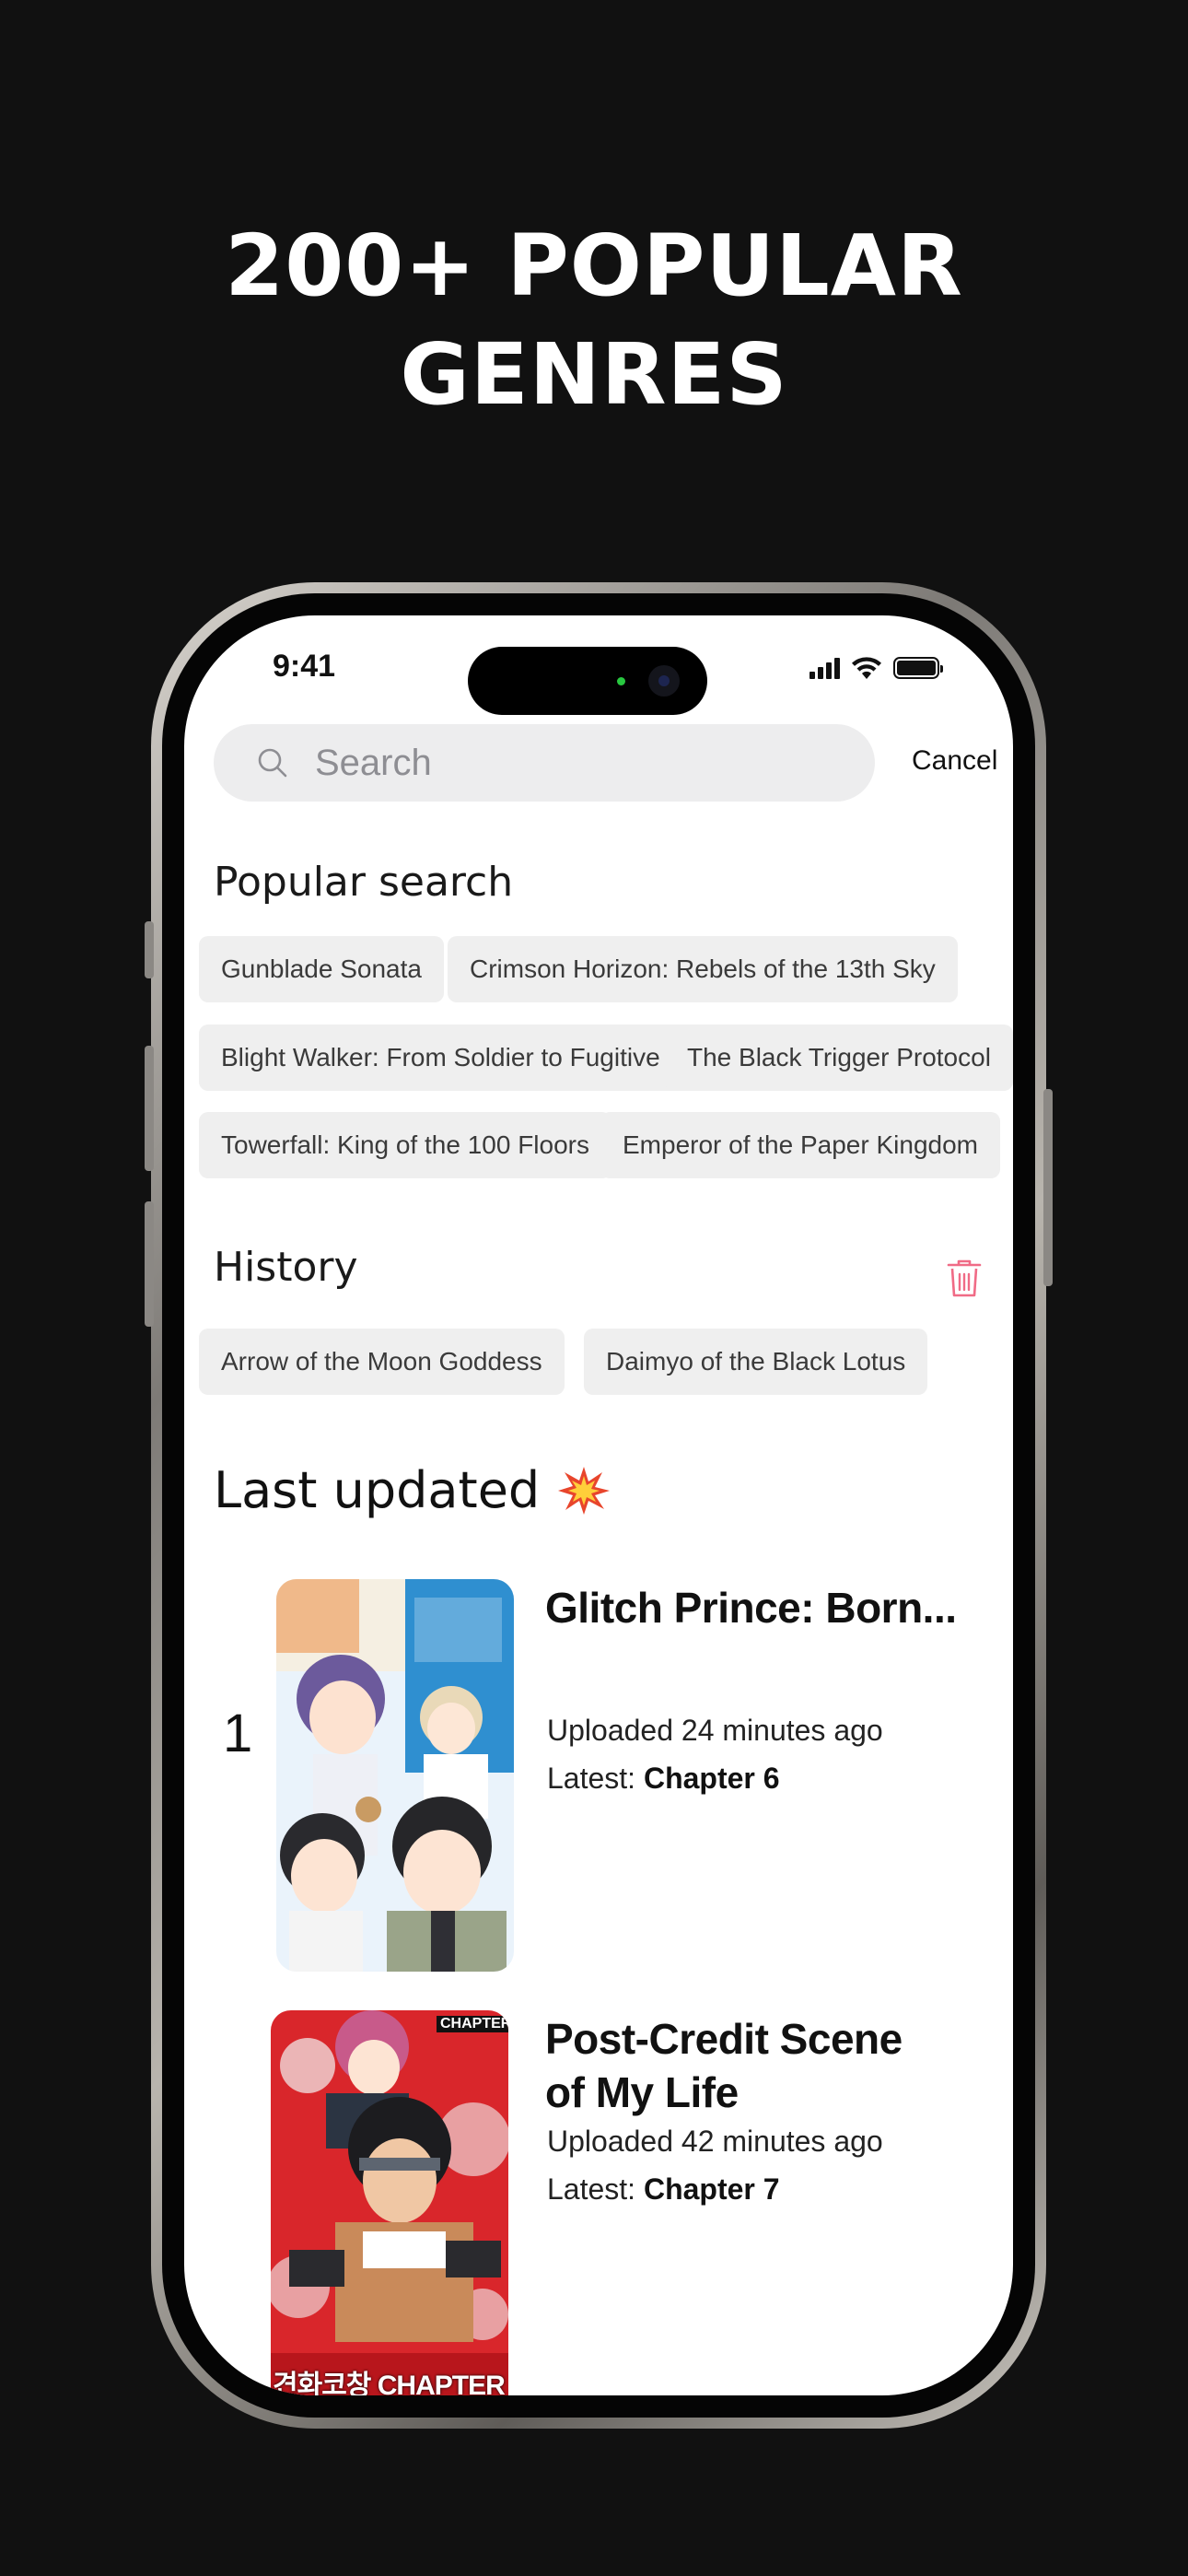  I want to click on wifi-icon, so click(866, 668).